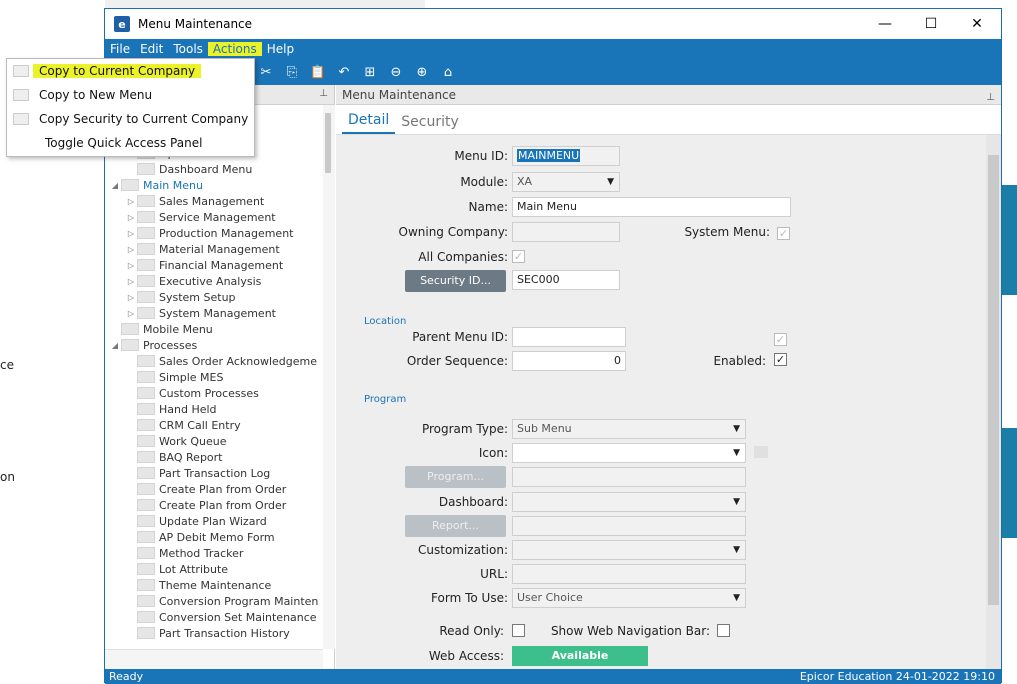  I want to click on minimize-button: —, so click(885, 24).